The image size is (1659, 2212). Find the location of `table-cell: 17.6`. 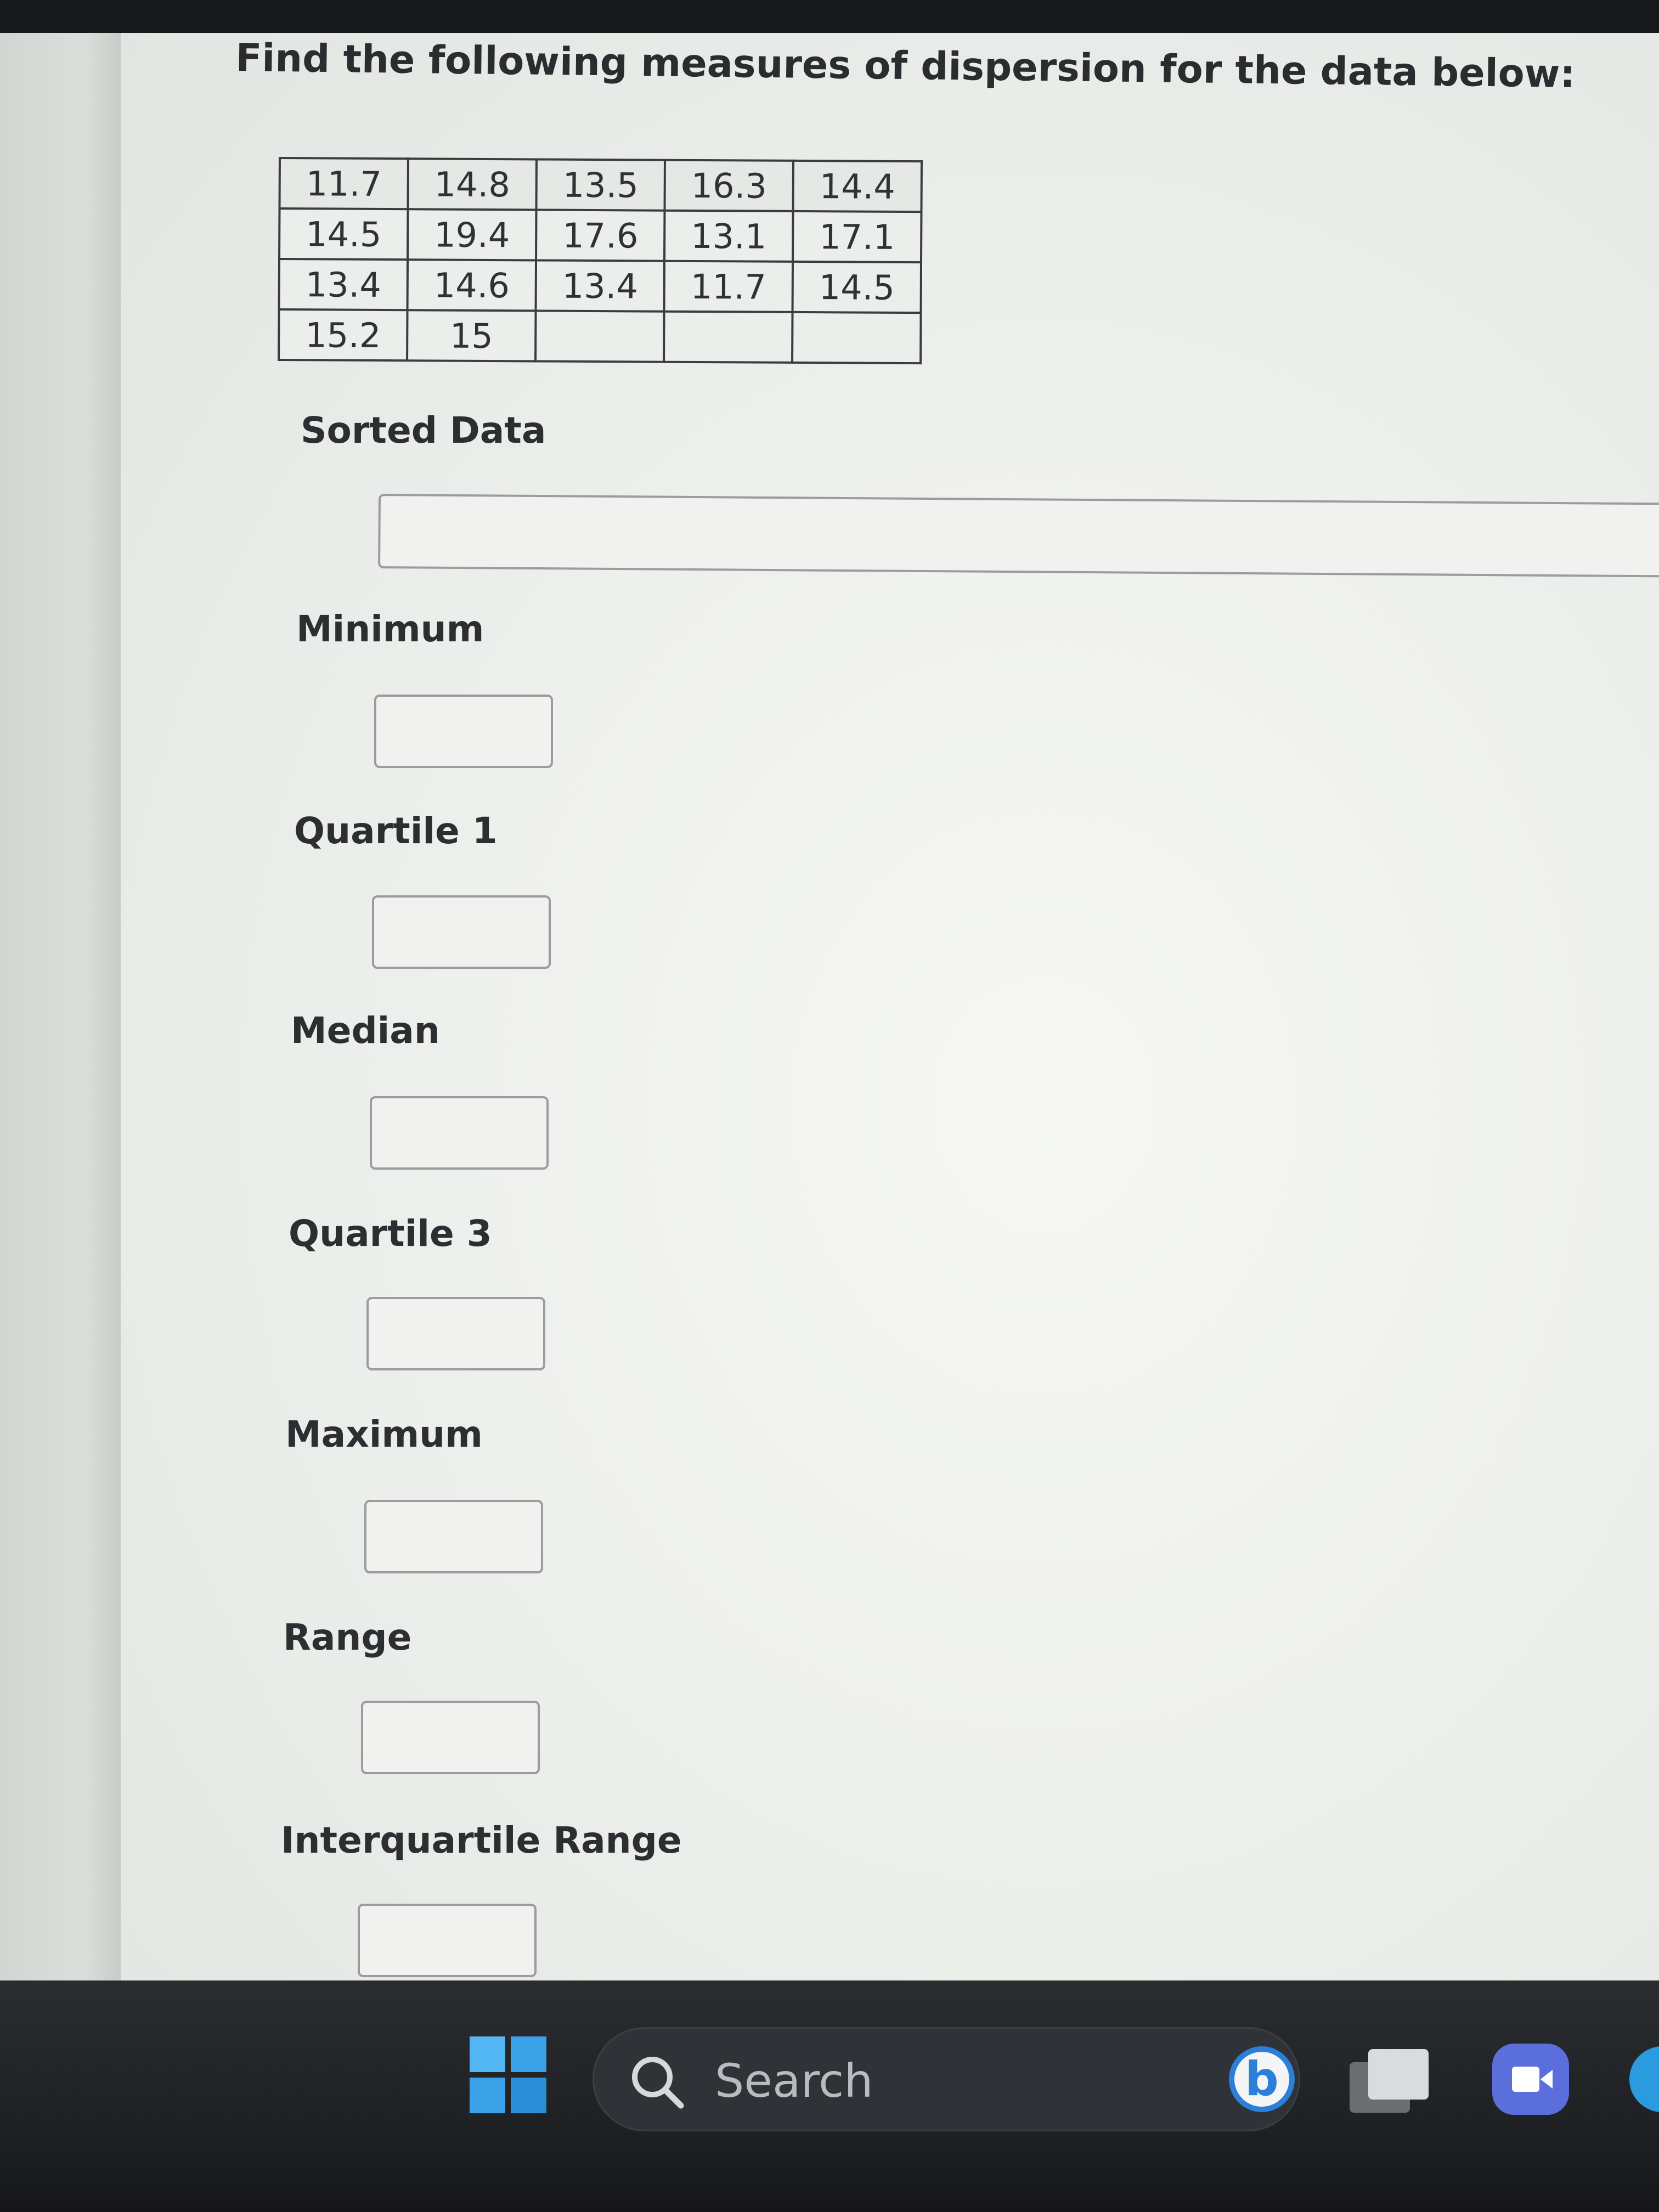

table-cell: 17.6 is located at coordinates (601, 235).